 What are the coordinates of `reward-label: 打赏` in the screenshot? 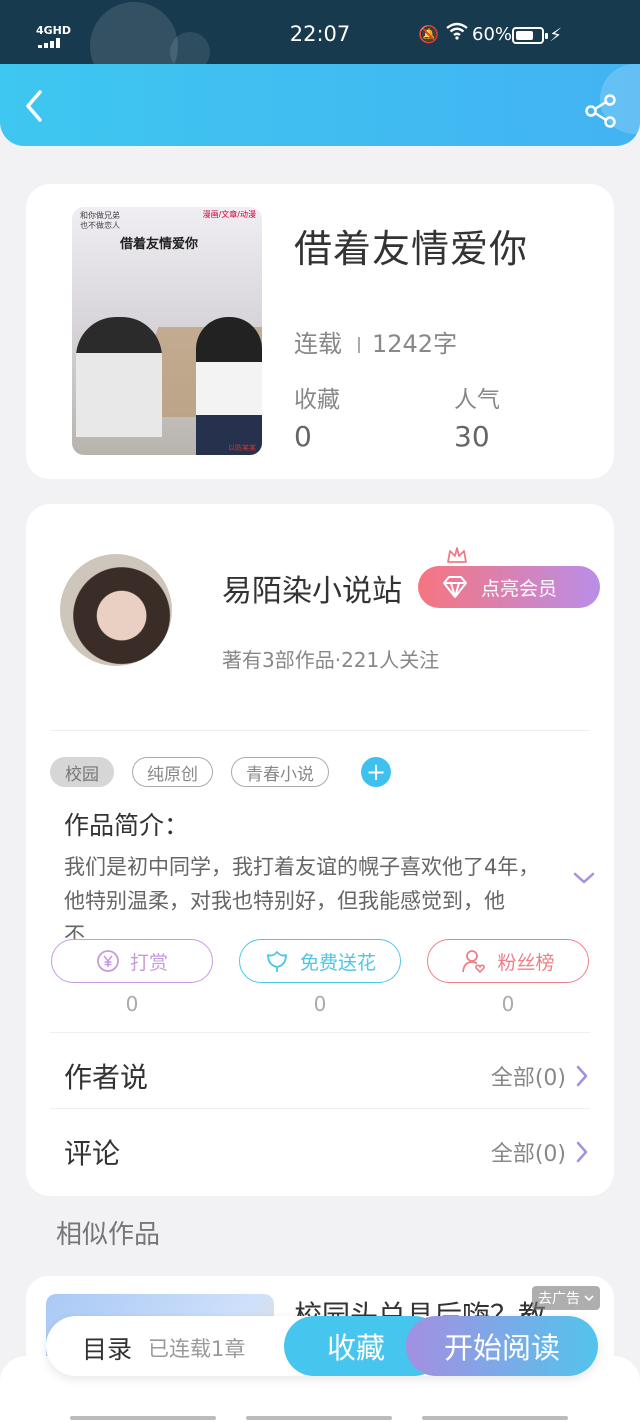 It's located at (148, 962).